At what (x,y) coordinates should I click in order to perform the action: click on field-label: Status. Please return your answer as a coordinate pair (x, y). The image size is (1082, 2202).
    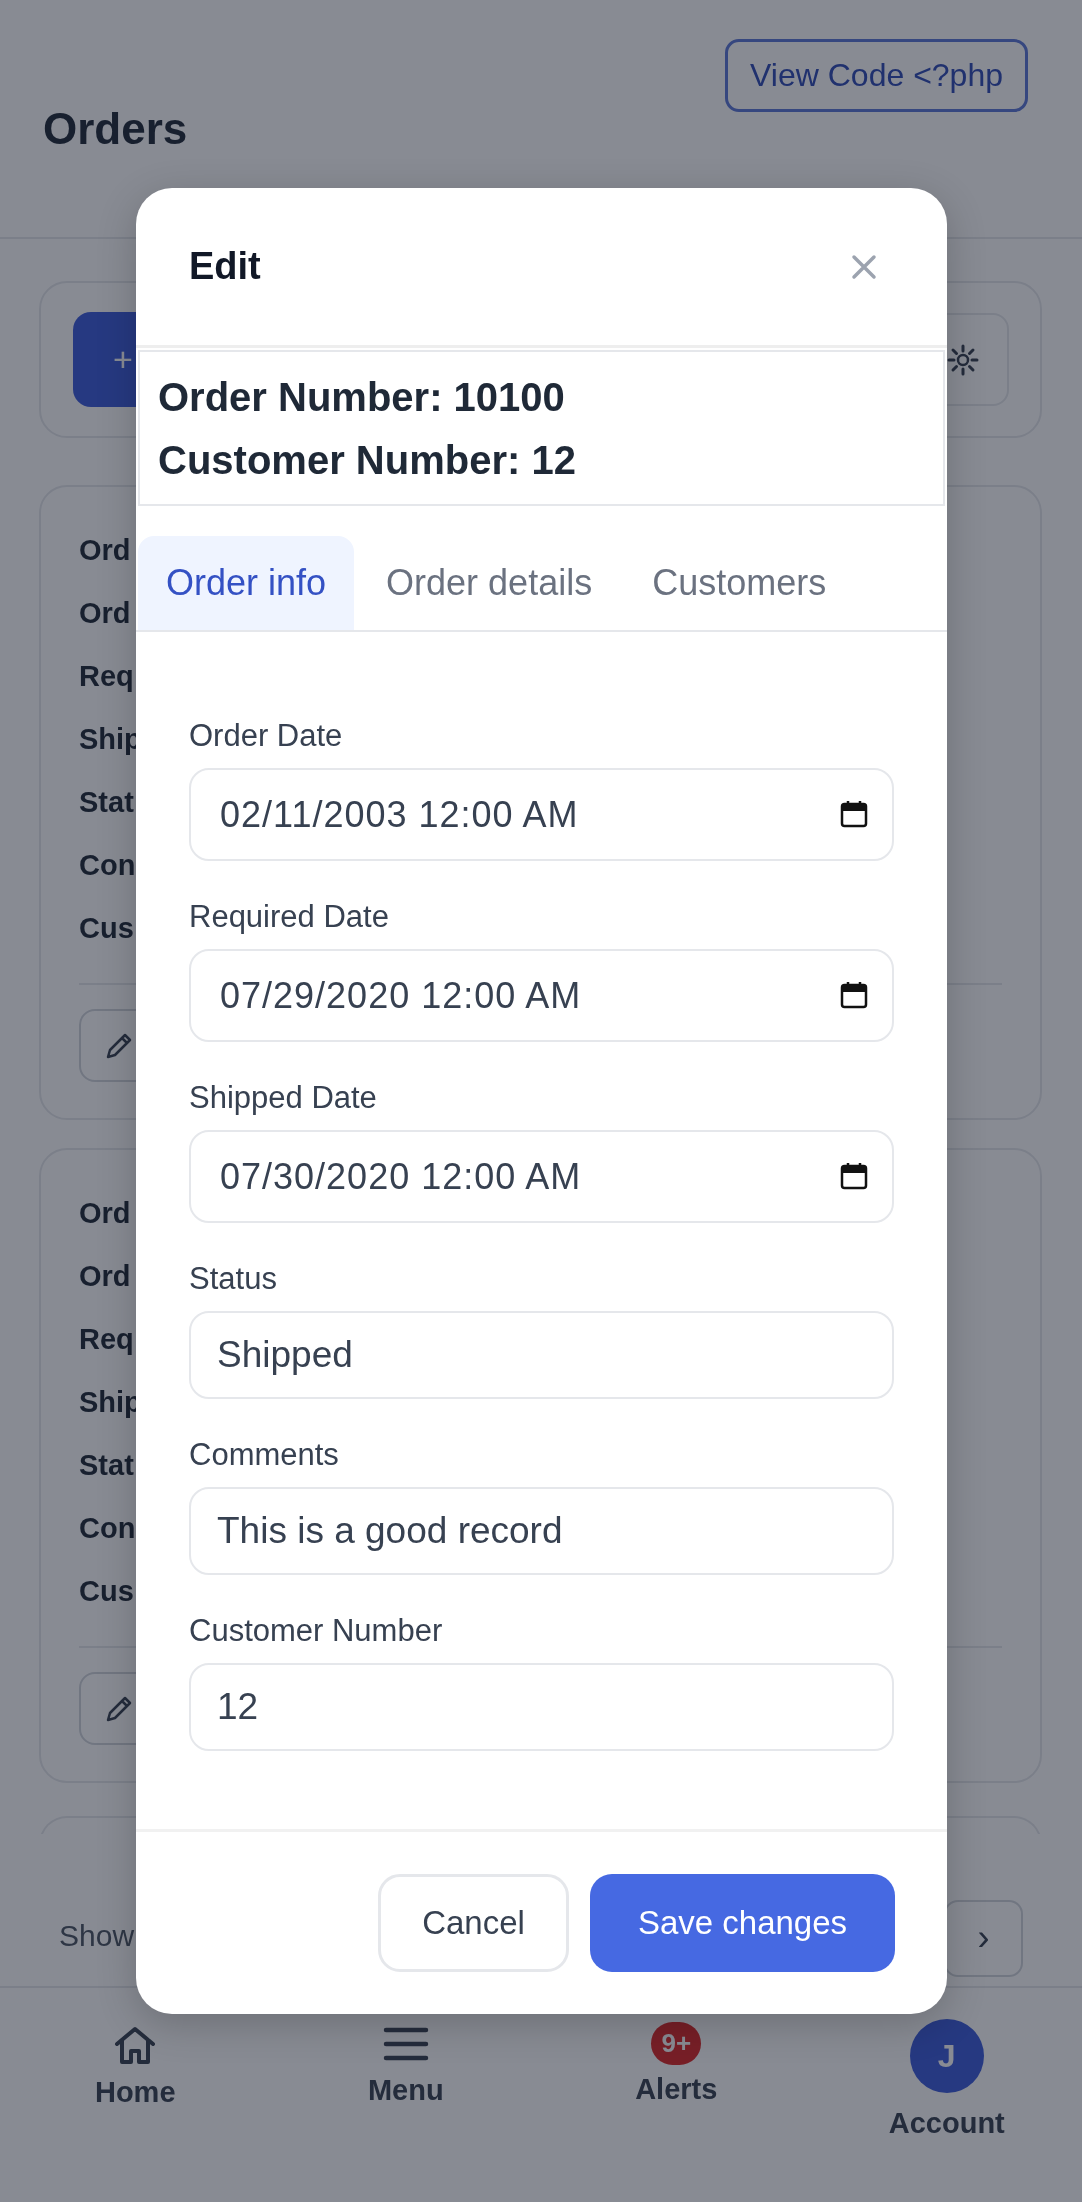
    Looking at the image, I should click on (233, 1279).